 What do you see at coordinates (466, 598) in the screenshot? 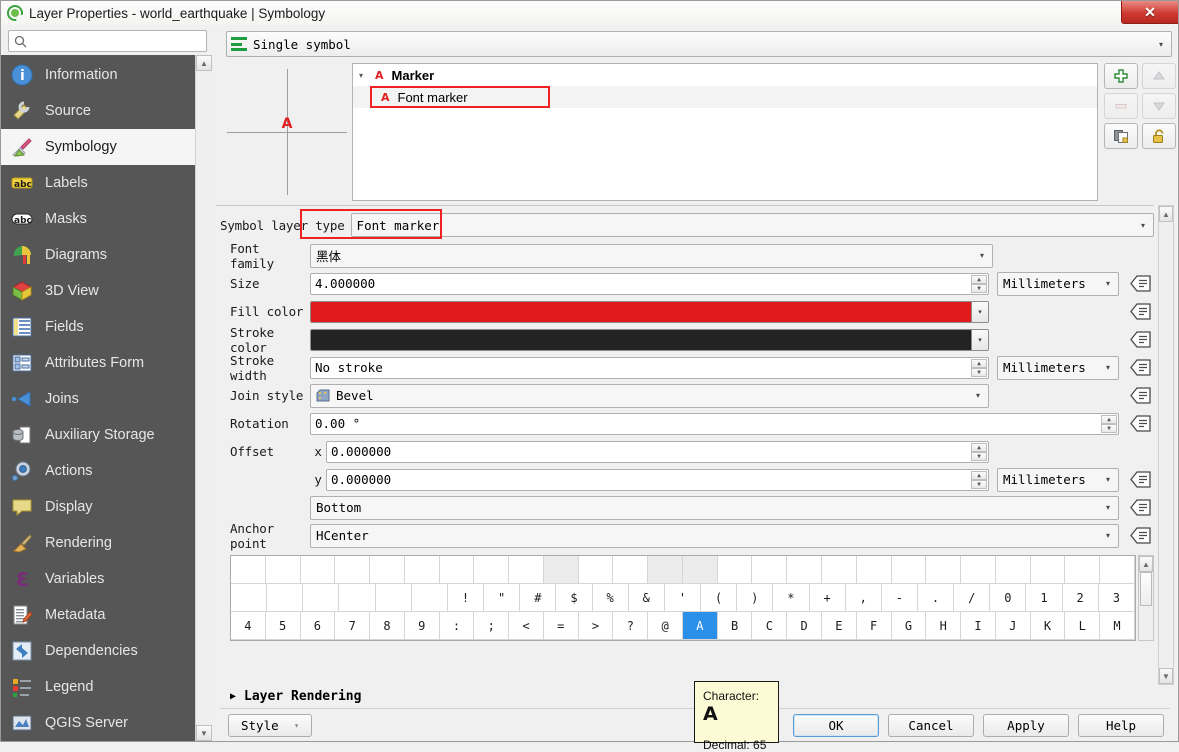
I see `character-cell: !` at bounding box center [466, 598].